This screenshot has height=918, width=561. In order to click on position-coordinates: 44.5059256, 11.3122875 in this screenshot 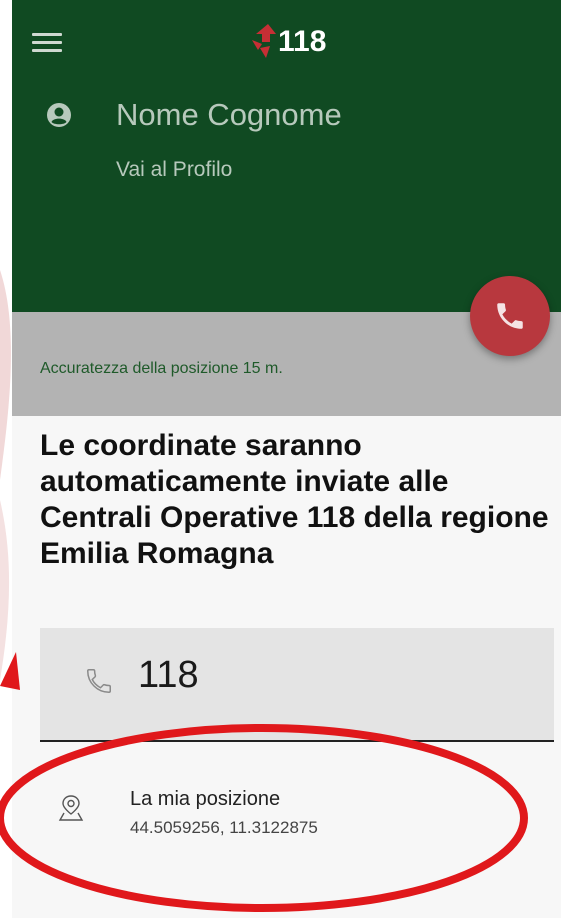, I will do `click(224, 827)`.